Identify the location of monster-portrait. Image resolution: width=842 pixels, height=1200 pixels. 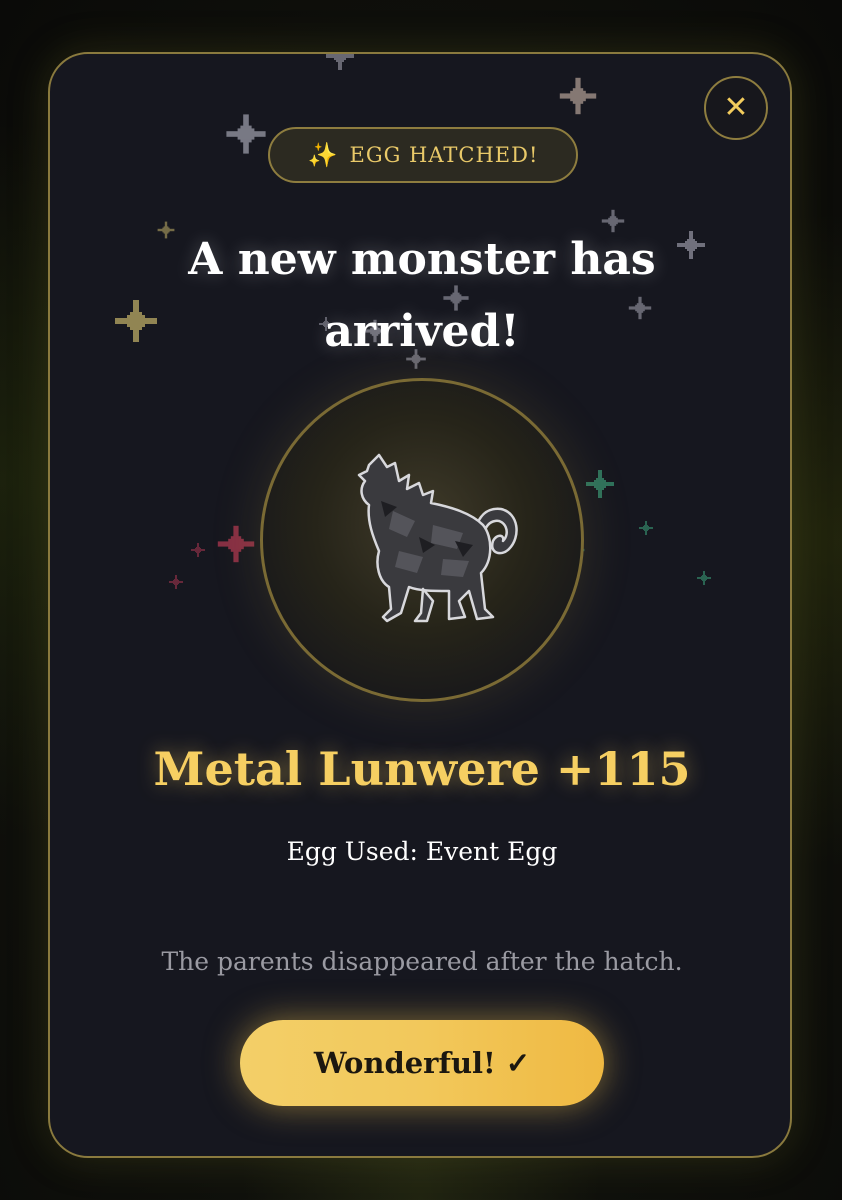
(422, 540).